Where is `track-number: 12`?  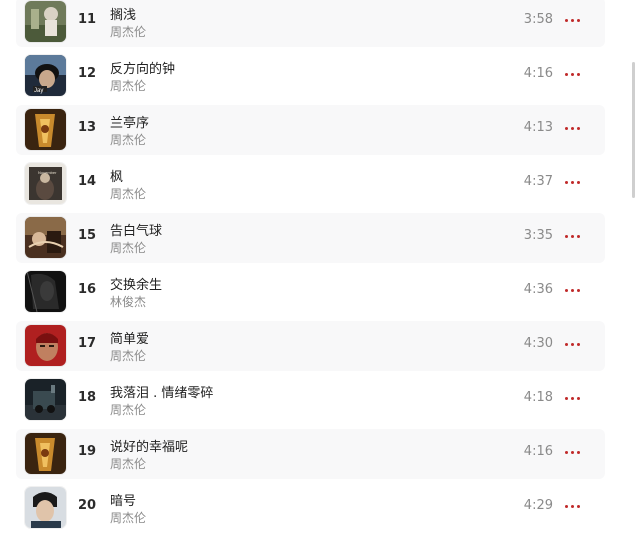
track-number: 12 is located at coordinates (87, 73).